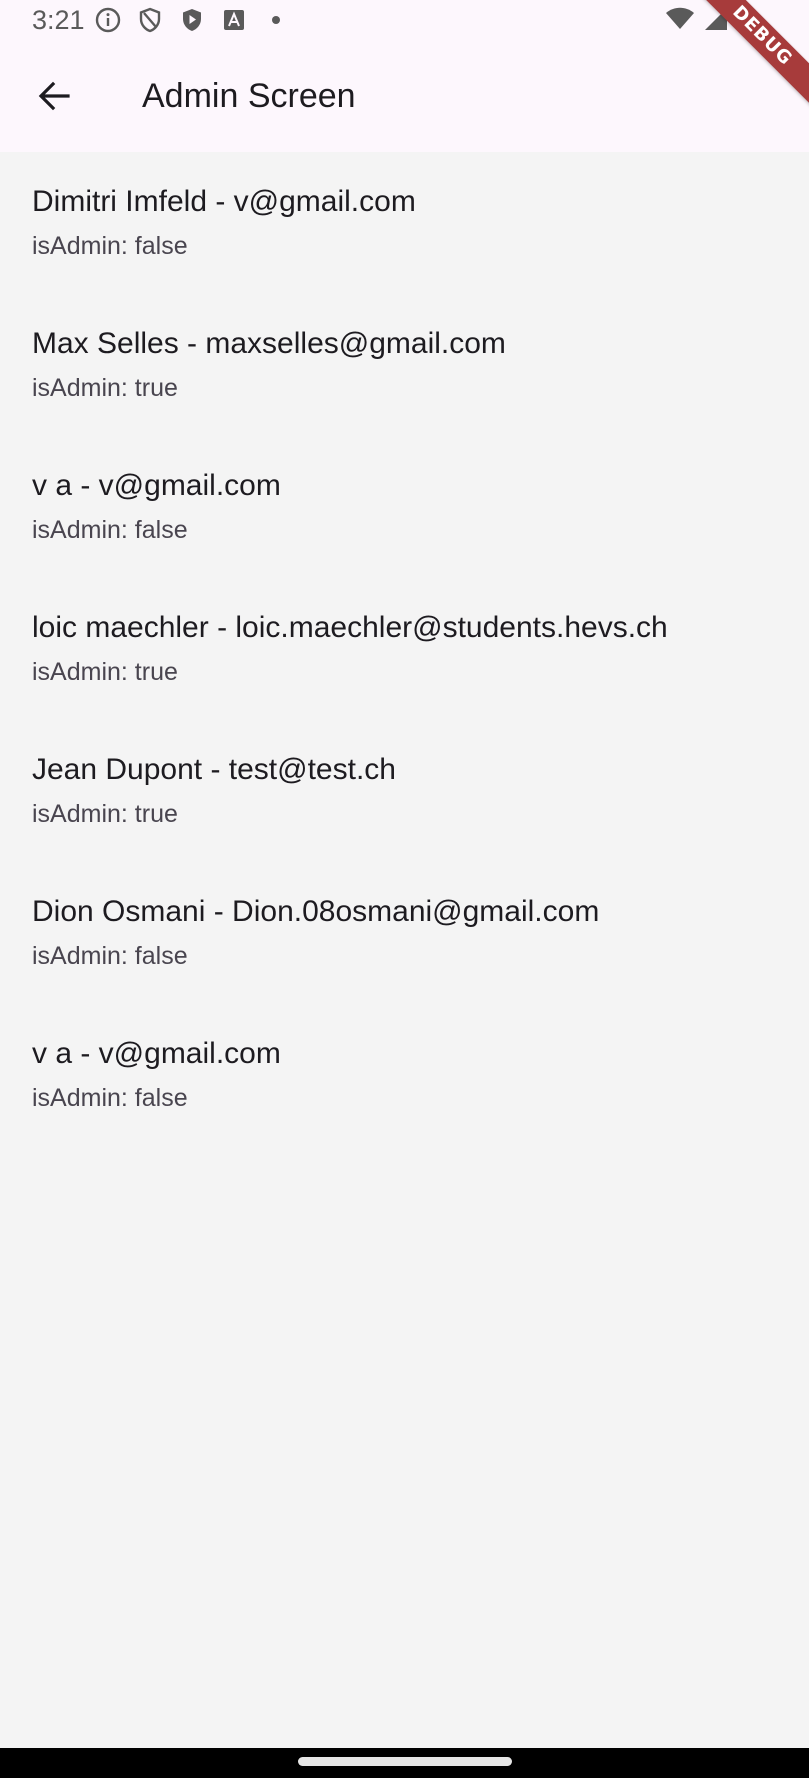 The height and width of the screenshot is (1778, 809). What do you see at coordinates (58, 20) in the screenshot?
I see `status-time: 3:21` at bounding box center [58, 20].